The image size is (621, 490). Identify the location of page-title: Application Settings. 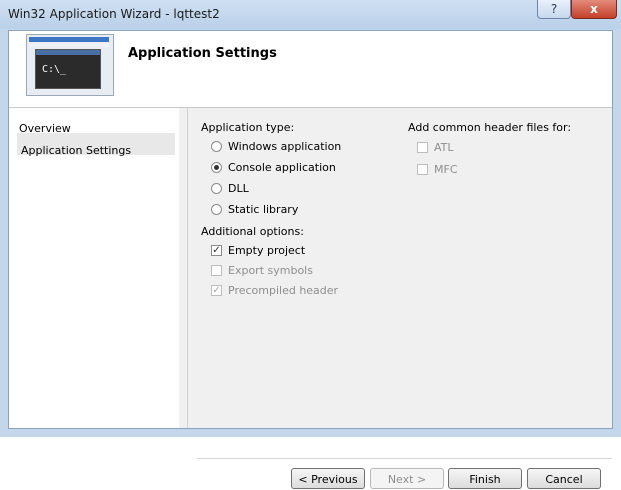
(202, 53).